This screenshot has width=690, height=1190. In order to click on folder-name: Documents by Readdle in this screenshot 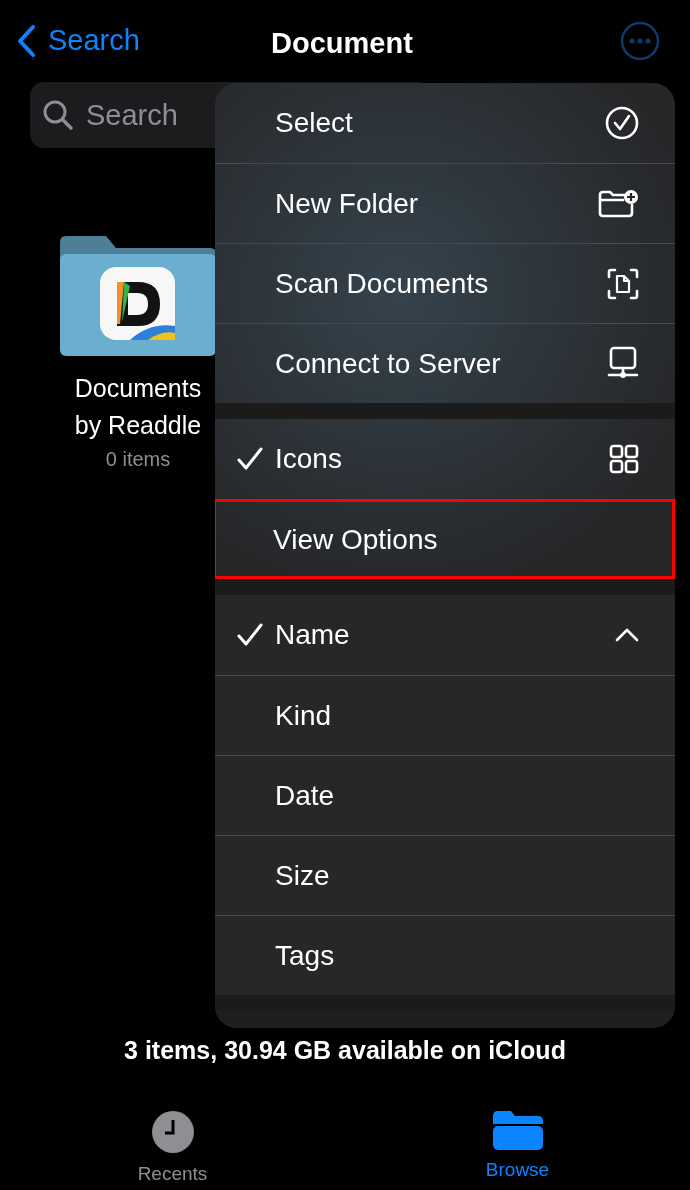, I will do `click(138, 407)`.